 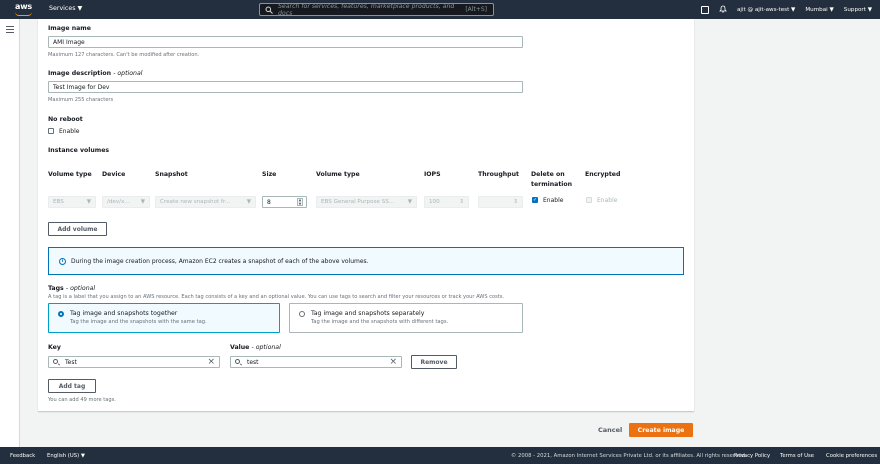 I want to click on no-reboot-enable-label: Enable, so click(x=69, y=131).